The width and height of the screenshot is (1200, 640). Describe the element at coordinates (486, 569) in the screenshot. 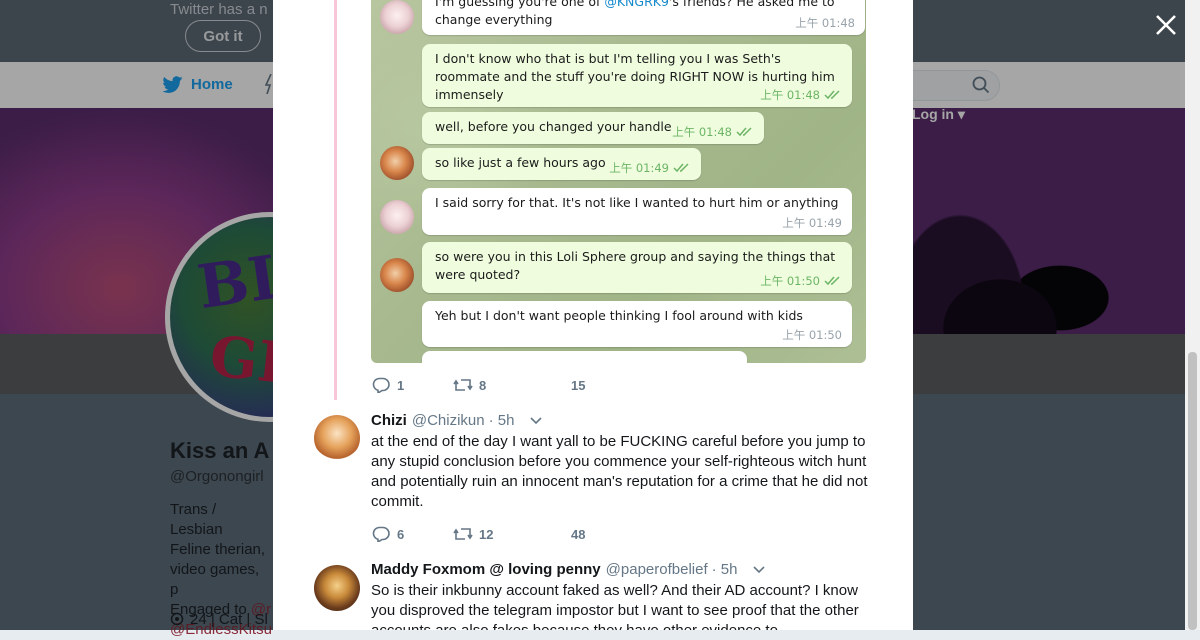

I see `tweet-author-name: Maddy Foxmom @ loving penny` at that location.